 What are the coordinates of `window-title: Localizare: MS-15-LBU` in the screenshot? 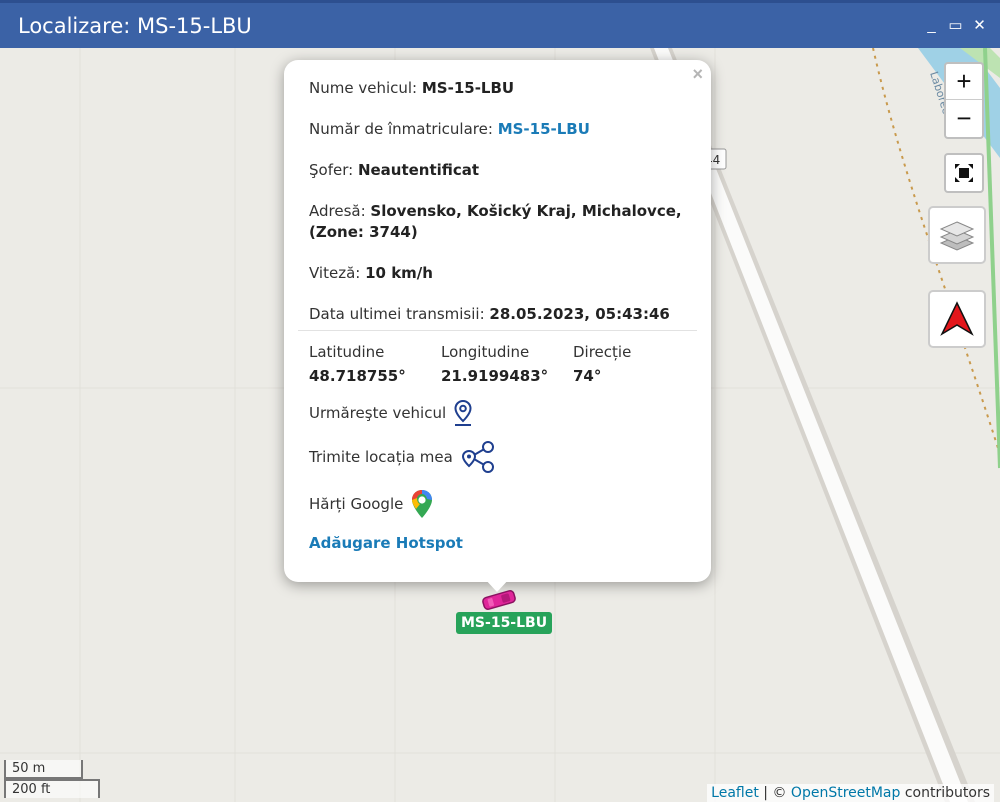 It's located at (135, 26).